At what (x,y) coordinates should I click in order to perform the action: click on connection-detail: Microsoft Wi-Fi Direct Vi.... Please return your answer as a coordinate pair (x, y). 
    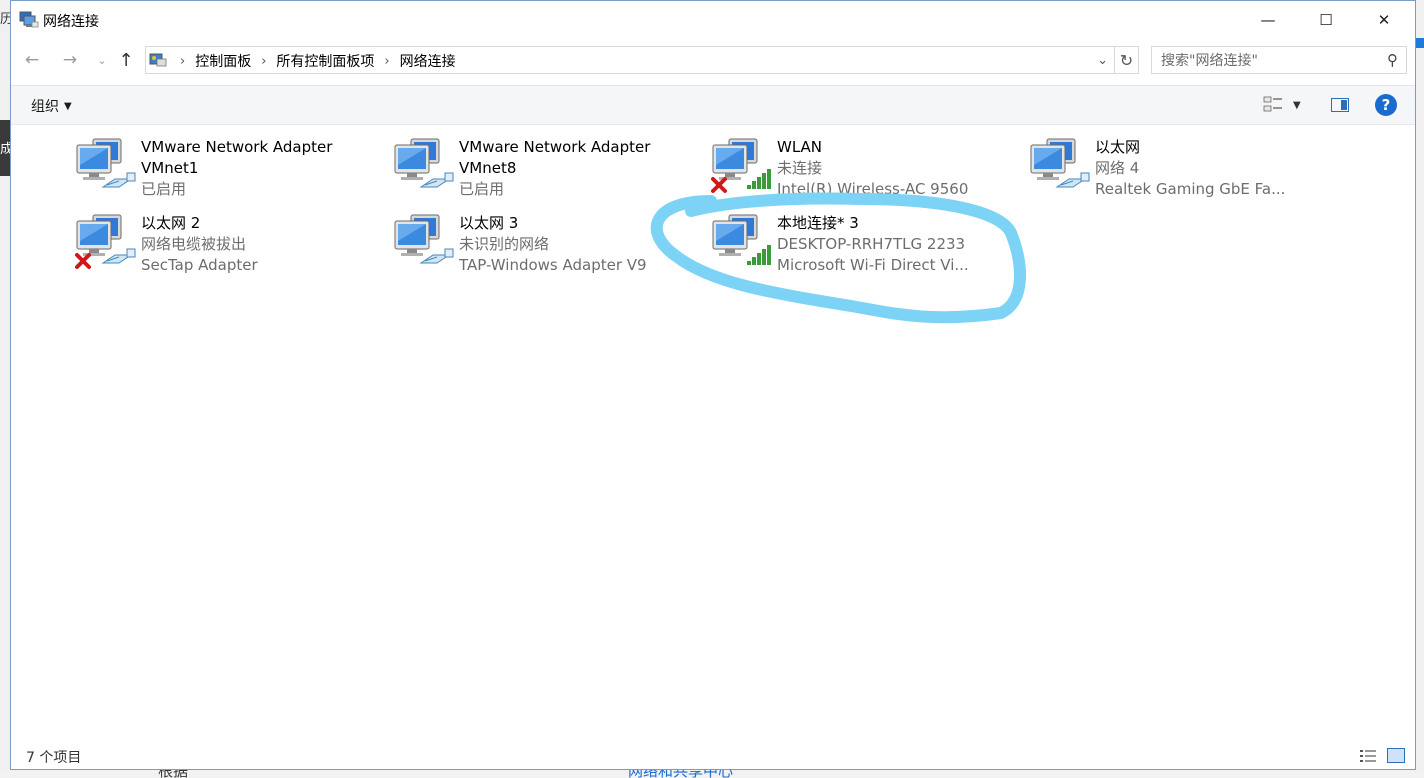
    Looking at the image, I should click on (873, 265).